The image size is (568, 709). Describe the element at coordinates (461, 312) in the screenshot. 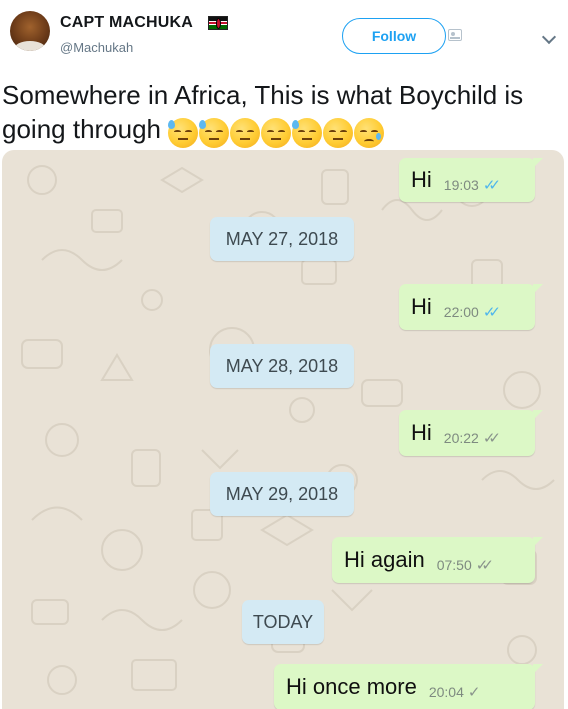

I see `message-time: 22:00` at that location.